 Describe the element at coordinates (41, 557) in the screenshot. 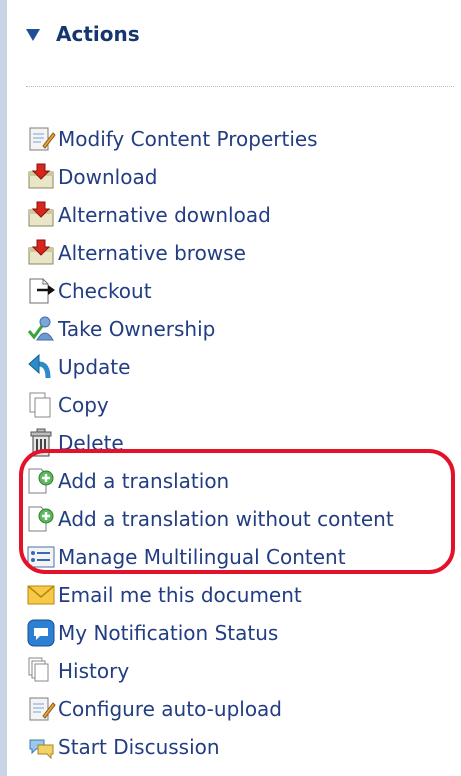

I see `multilingual-icon` at that location.